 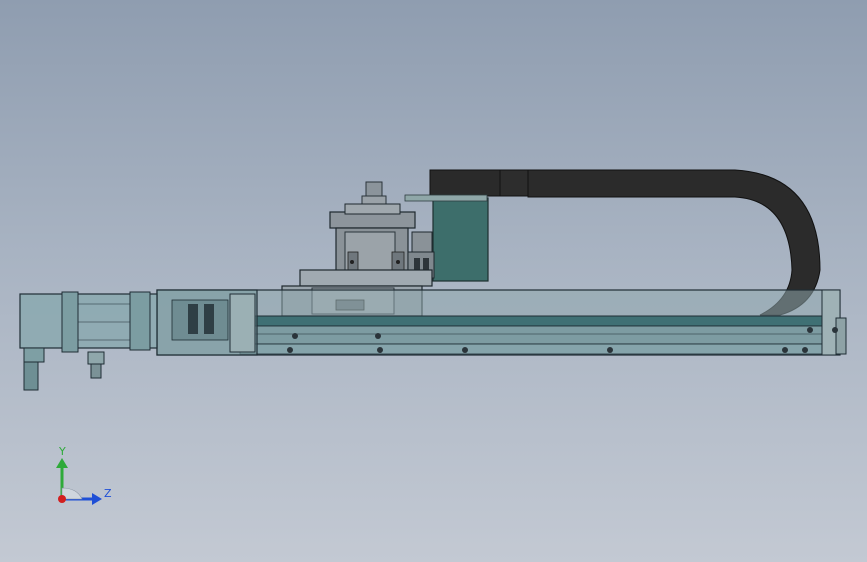 I want to click on y-axis-label: Y, so click(x=62, y=451).